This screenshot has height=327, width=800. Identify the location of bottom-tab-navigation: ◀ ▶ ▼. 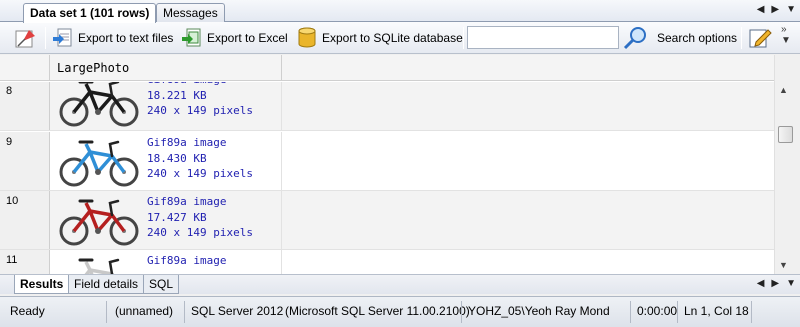
(776, 283).